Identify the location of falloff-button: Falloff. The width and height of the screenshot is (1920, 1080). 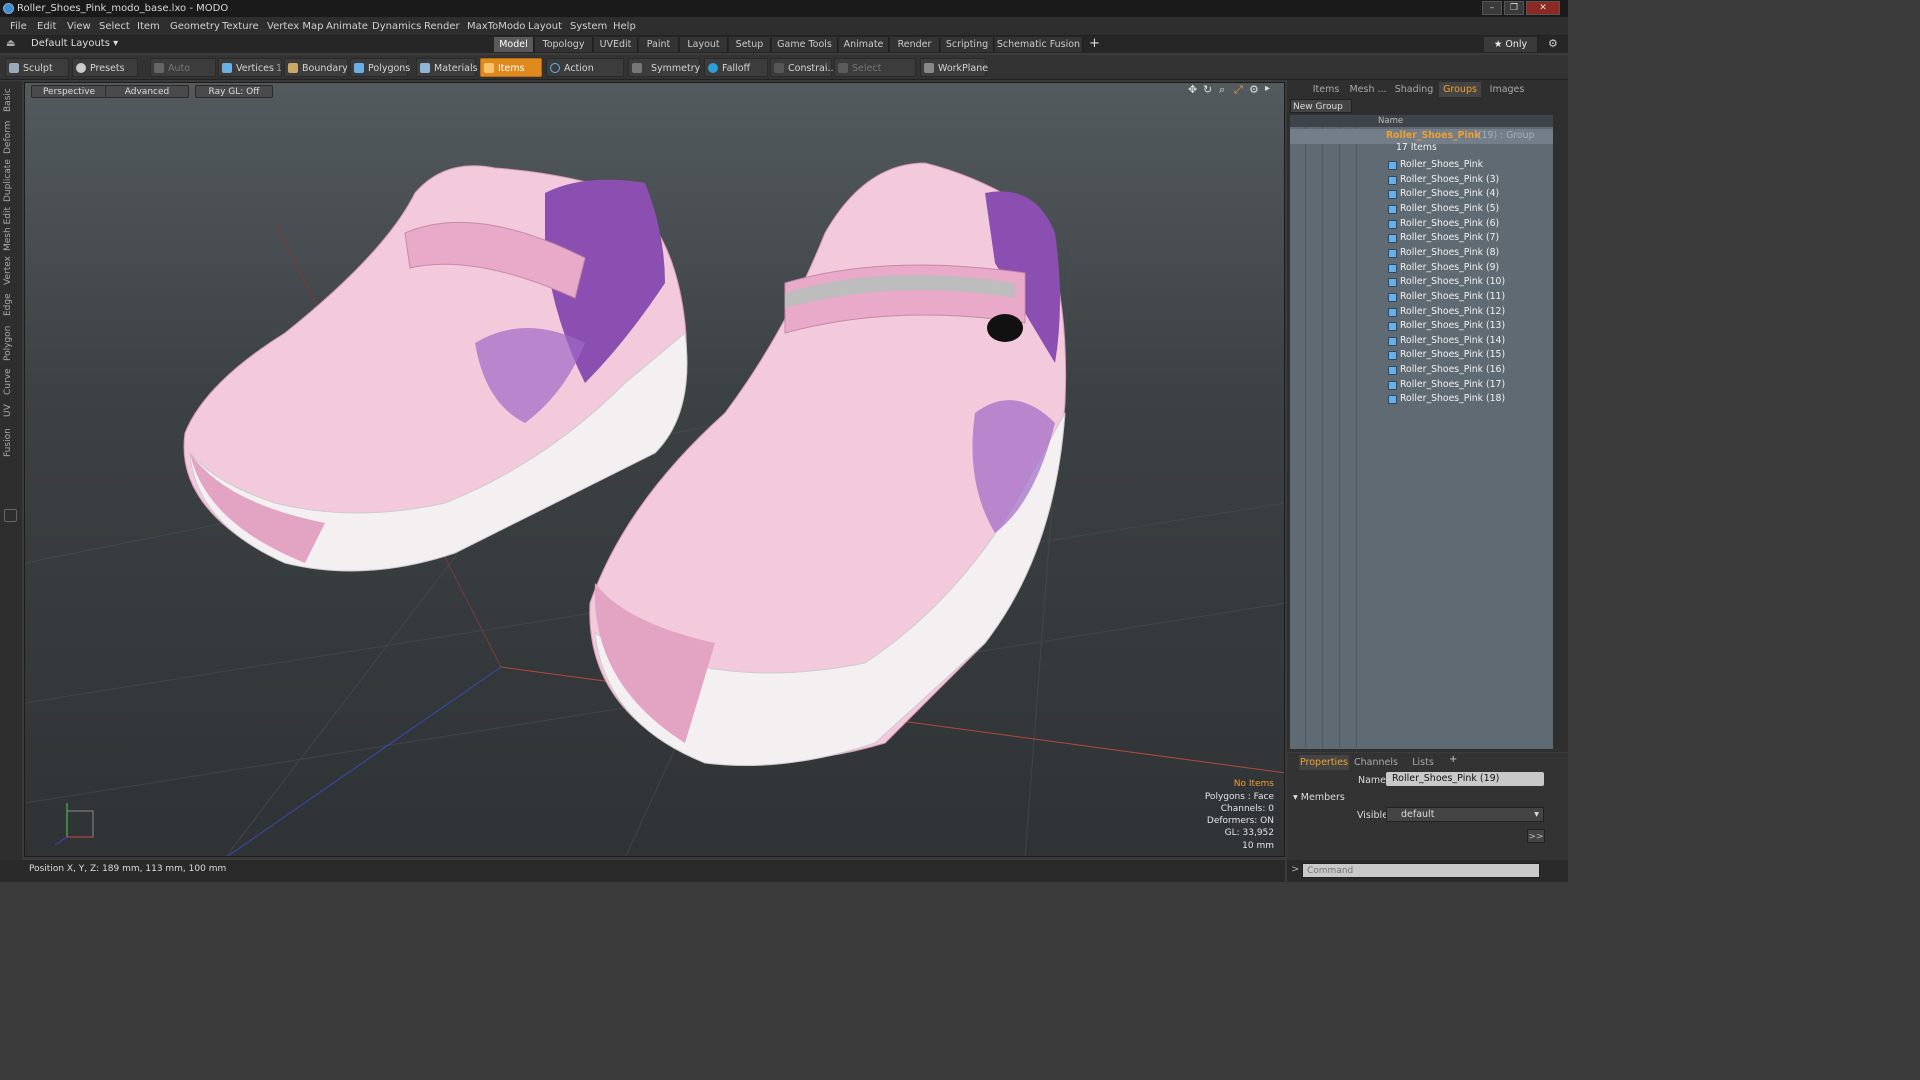
(736, 67).